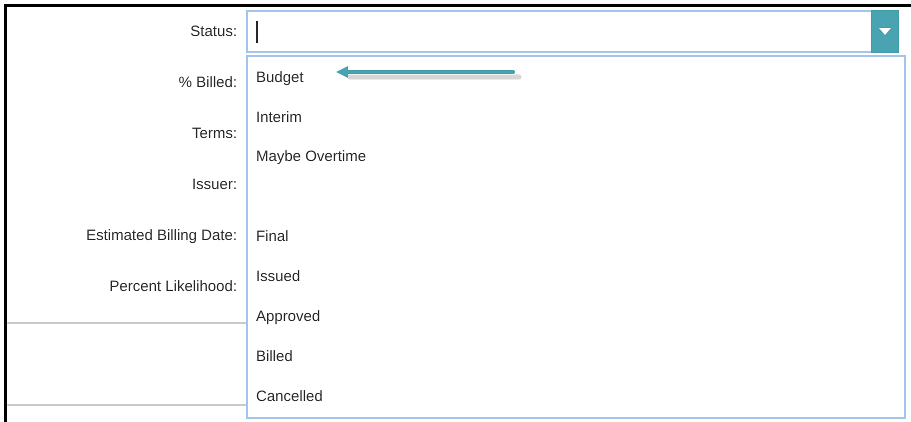 This screenshot has width=911, height=422. I want to click on field-label: Estimated Billing Date:, so click(161, 236).